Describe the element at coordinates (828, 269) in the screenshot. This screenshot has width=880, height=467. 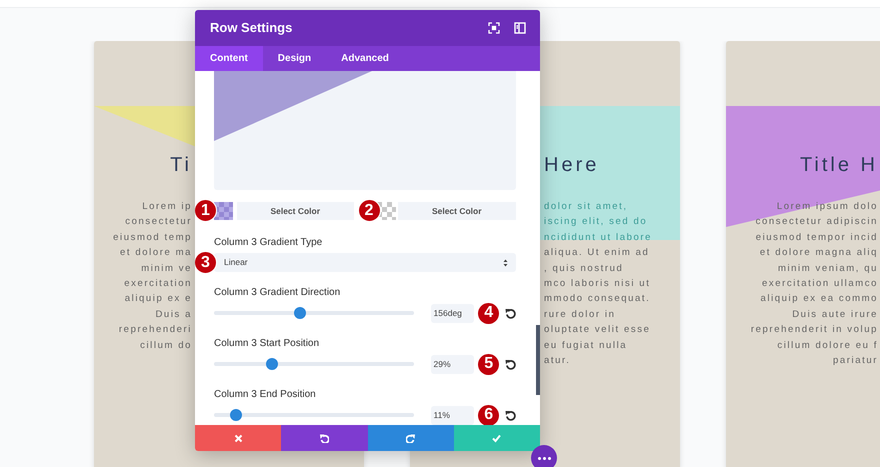
I see `body-text: minim veniam, qu` at that location.